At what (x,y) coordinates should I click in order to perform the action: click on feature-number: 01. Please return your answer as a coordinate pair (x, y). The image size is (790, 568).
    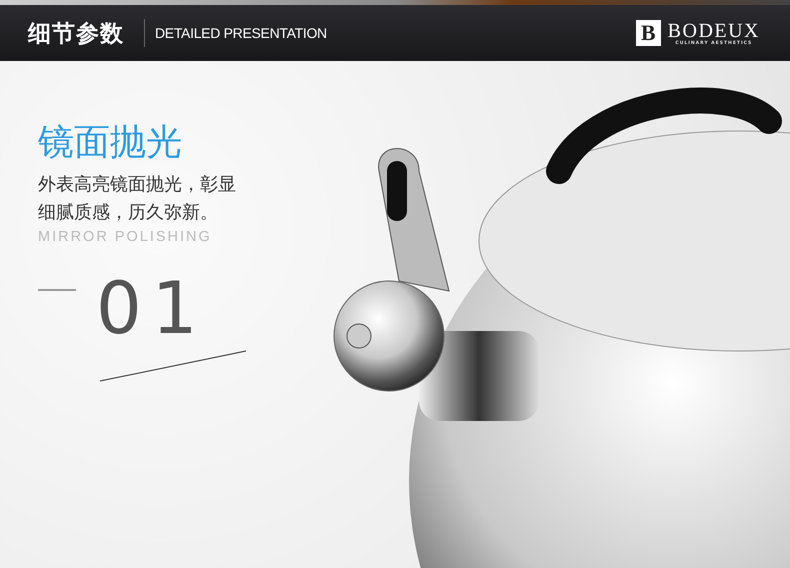
    Looking at the image, I should click on (152, 308).